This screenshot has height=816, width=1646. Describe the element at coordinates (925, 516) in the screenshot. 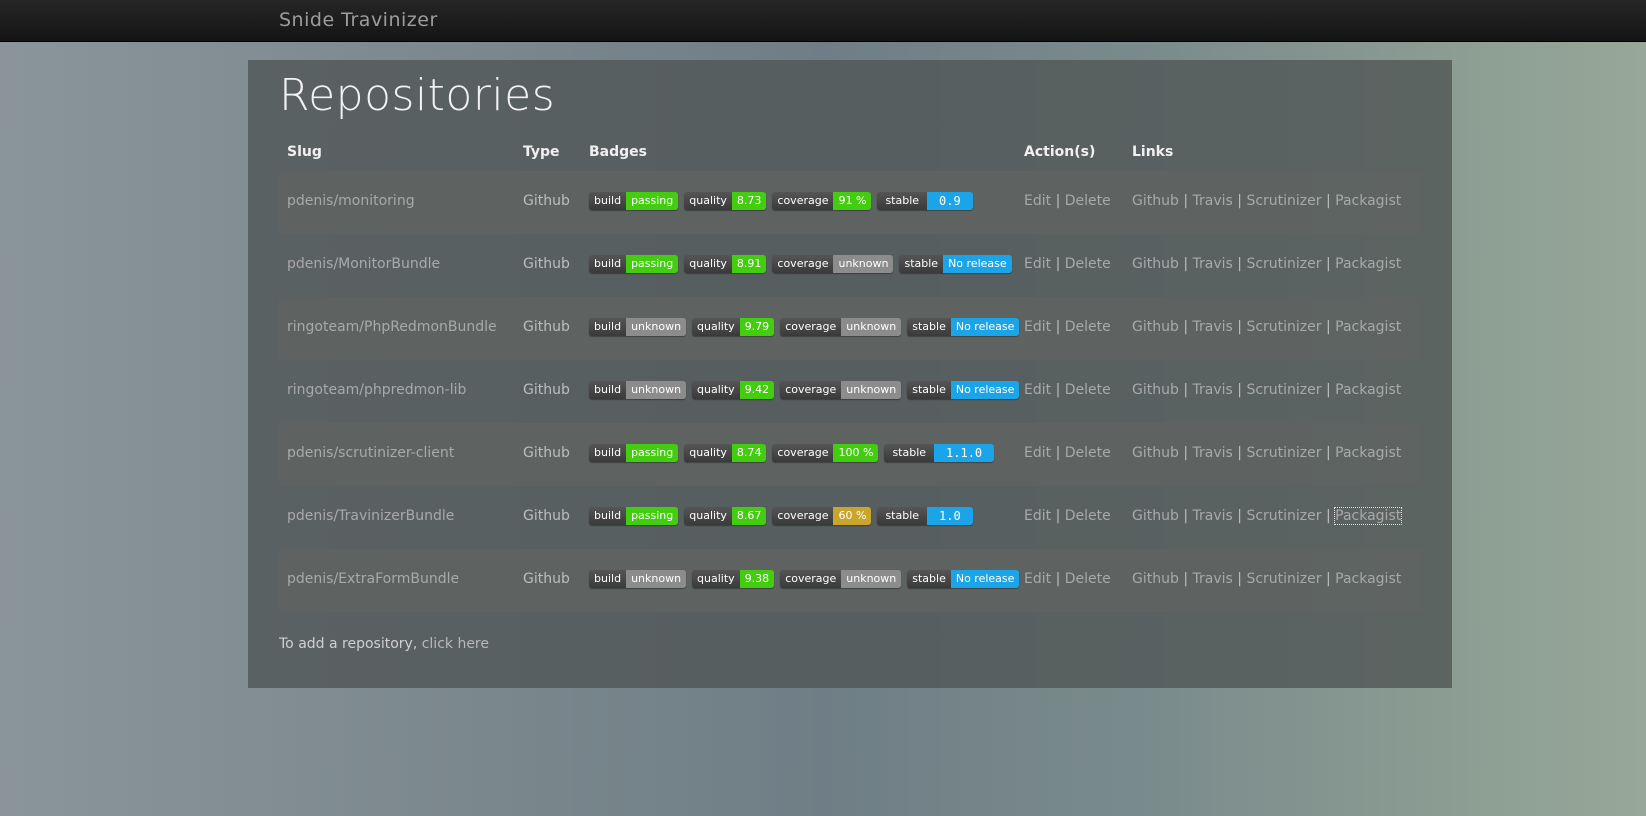

I see `badge-stable: stable 1.0` at that location.